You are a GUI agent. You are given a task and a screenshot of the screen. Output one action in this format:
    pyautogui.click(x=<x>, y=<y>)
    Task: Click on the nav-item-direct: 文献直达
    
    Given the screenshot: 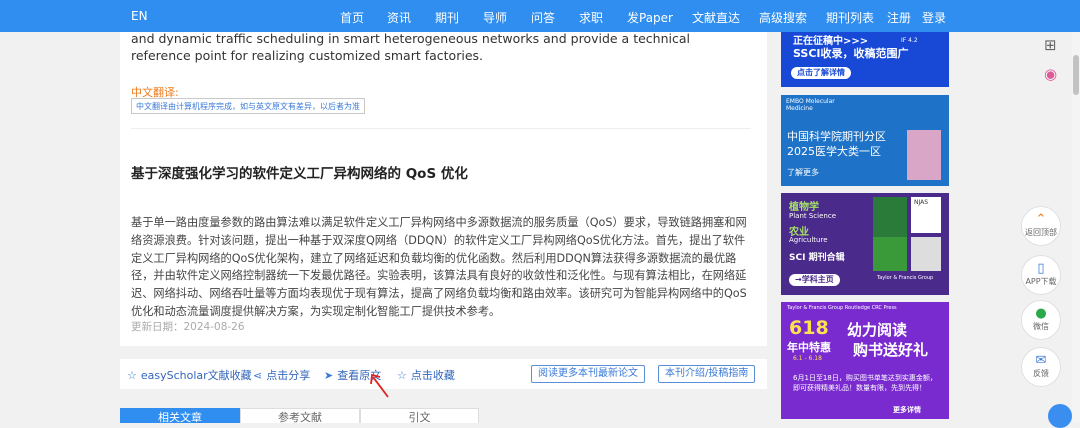 What is the action you would take?
    pyautogui.click(x=716, y=17)
    